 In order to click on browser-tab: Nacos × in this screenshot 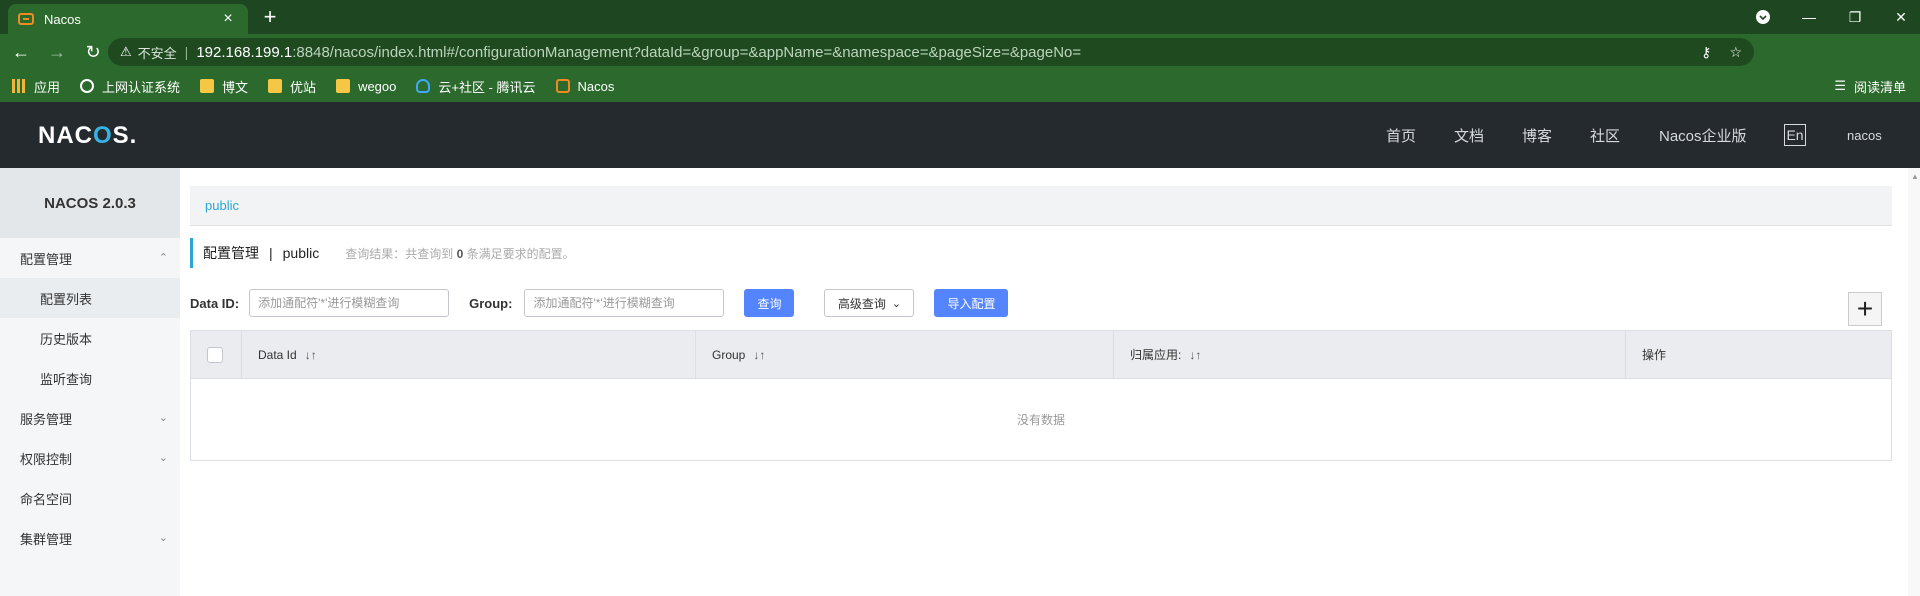, I will do `click(128, 19)`.